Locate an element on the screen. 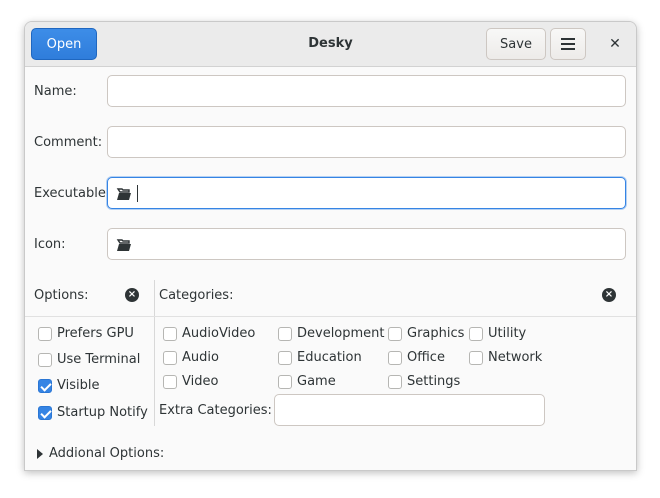 The width and height of the screenshot is (660, 498). category-audiovideo: AudioVideo is located at coordinates (209, 333).